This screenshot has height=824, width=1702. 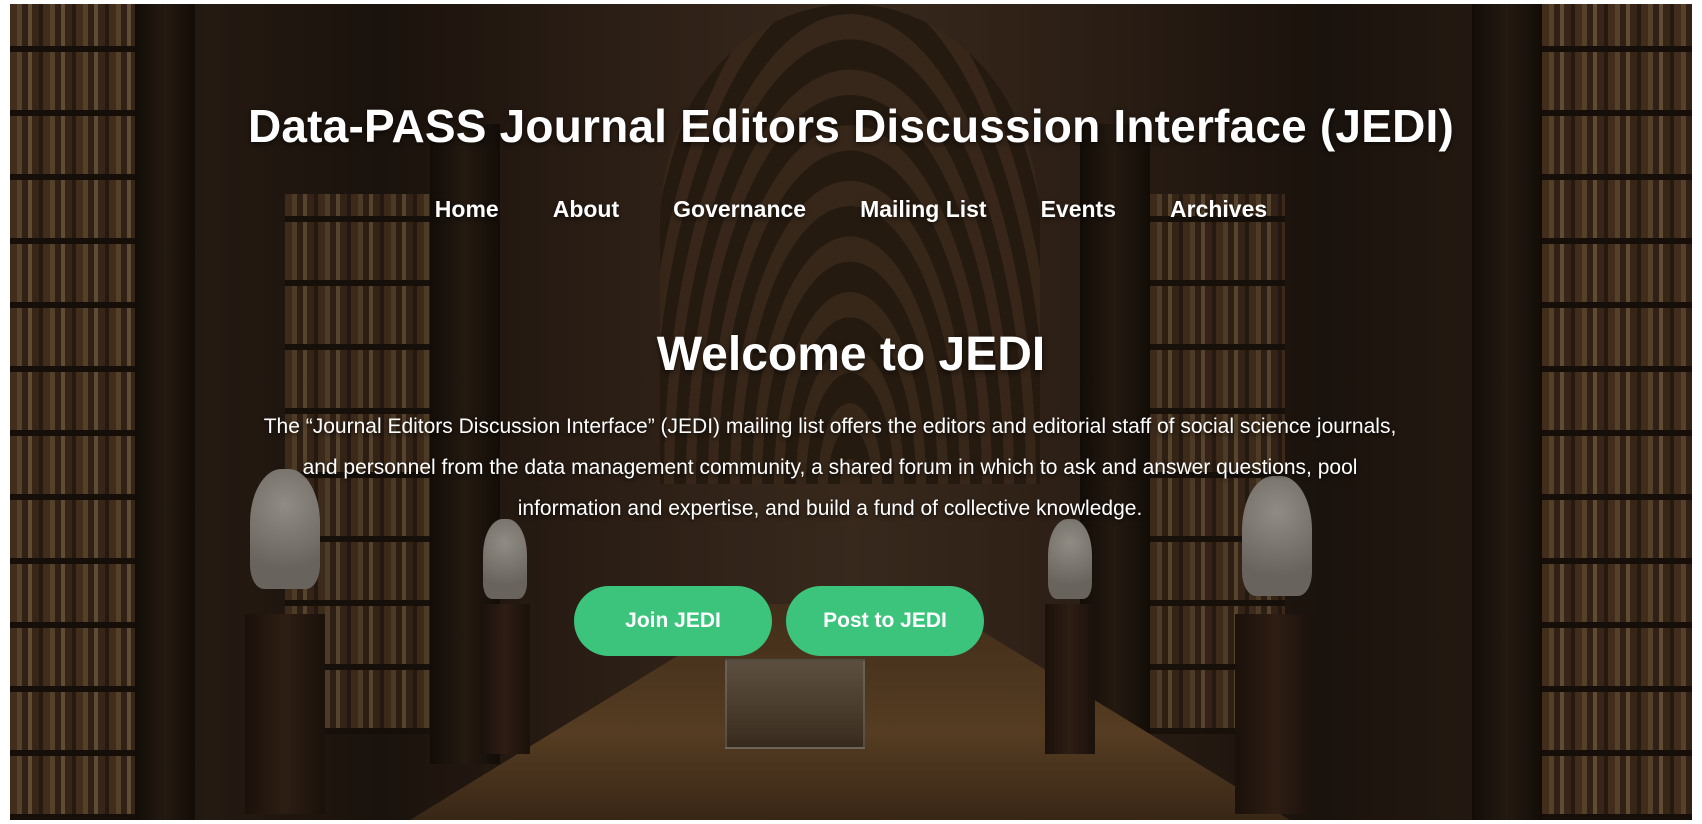 I want to click on nav-governance: Governance, so click(x=739, y=209).